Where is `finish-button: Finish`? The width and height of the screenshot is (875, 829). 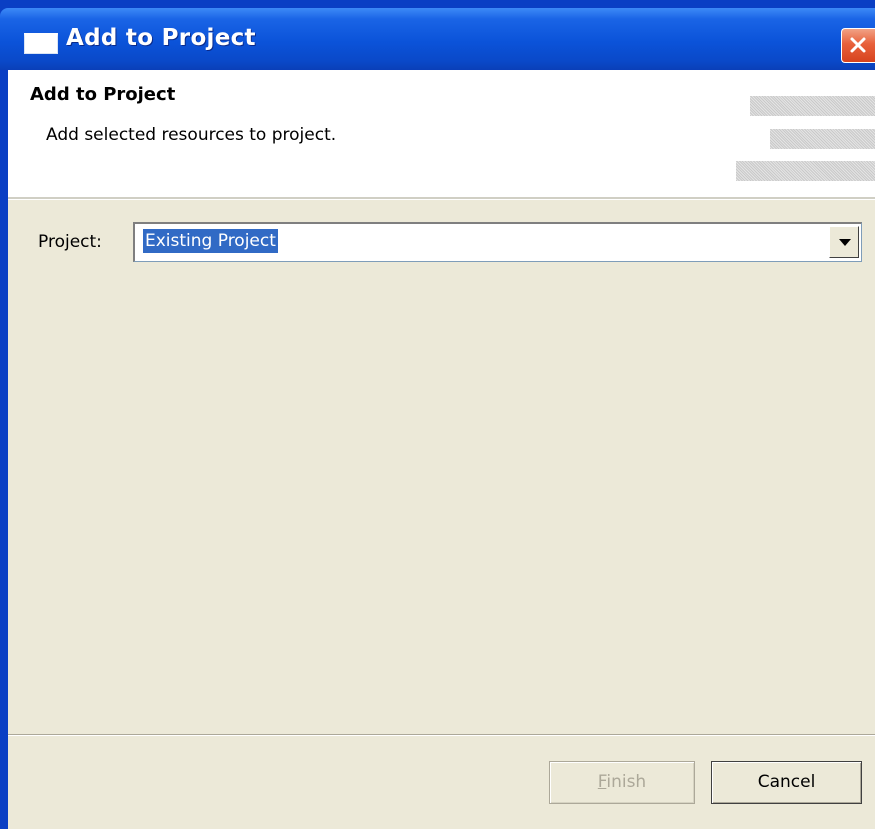
finish-button: Finish is located at coordinates (622, 782).